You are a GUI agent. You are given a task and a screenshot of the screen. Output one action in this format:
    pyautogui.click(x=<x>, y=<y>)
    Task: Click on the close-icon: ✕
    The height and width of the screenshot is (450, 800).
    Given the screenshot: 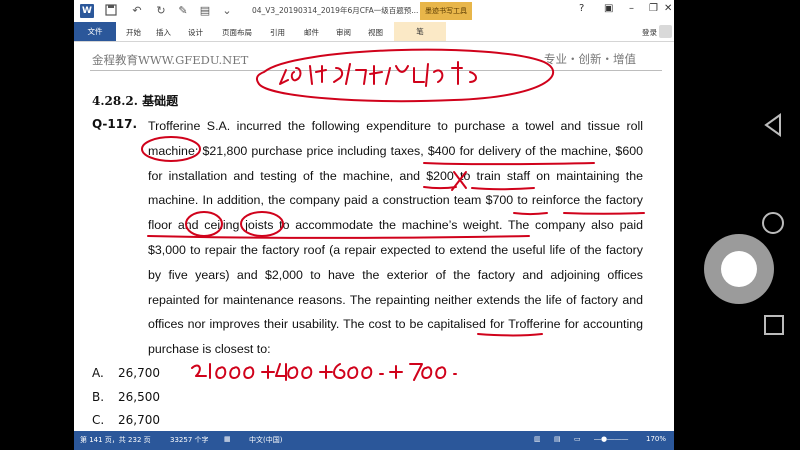 What is the action you would take?
    pyautogui.click(x=668, y=8)
    